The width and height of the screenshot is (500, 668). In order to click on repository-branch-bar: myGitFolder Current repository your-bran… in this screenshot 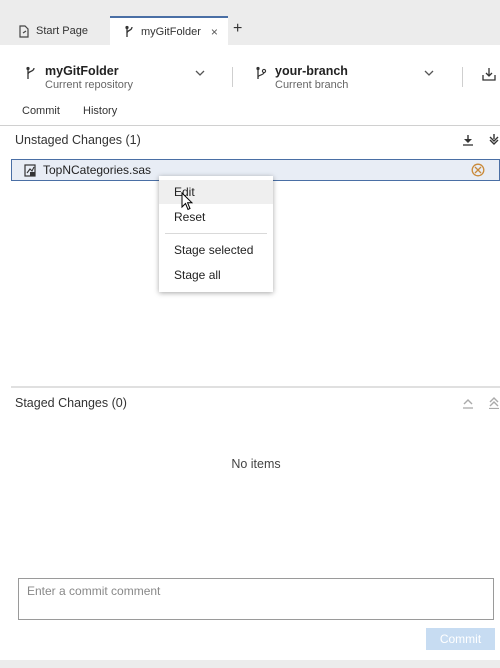, I will do `click(250, 72)`.